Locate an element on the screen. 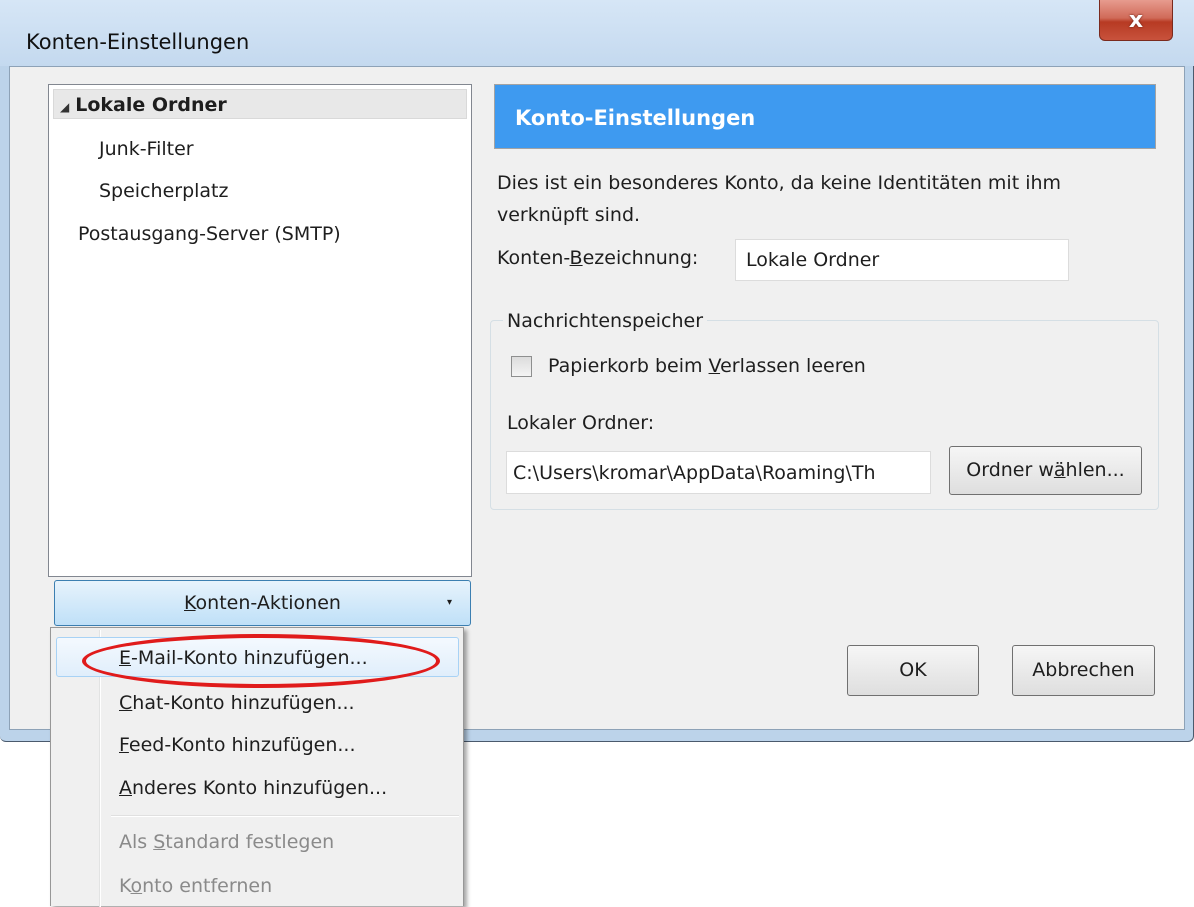 The height and width of the screenshot is (907, 1194). account-name-label: Konten-Bezeichnung: is located at coordinates (598, 258).